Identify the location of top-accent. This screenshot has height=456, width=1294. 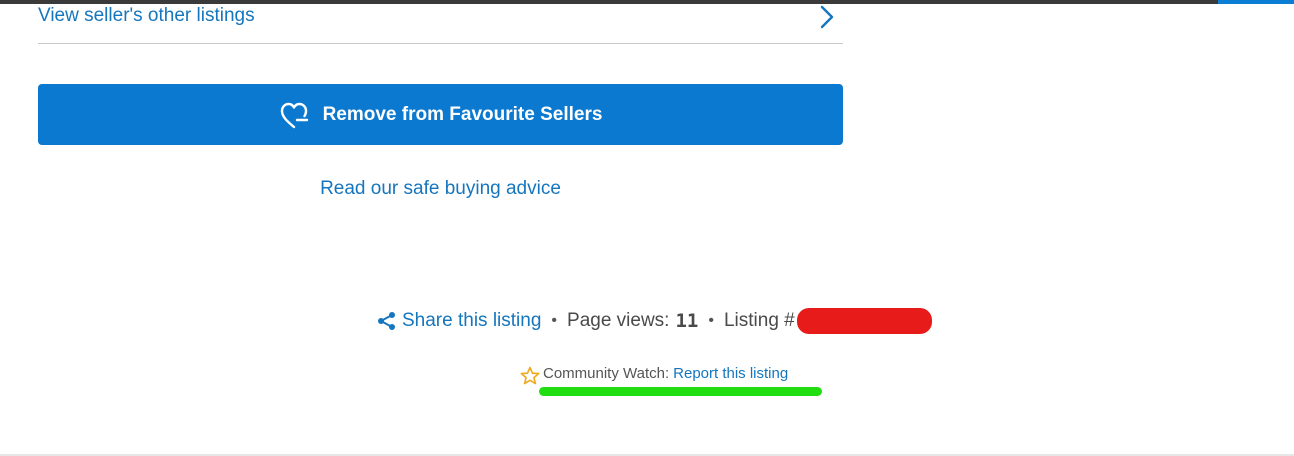
(1256, 2).